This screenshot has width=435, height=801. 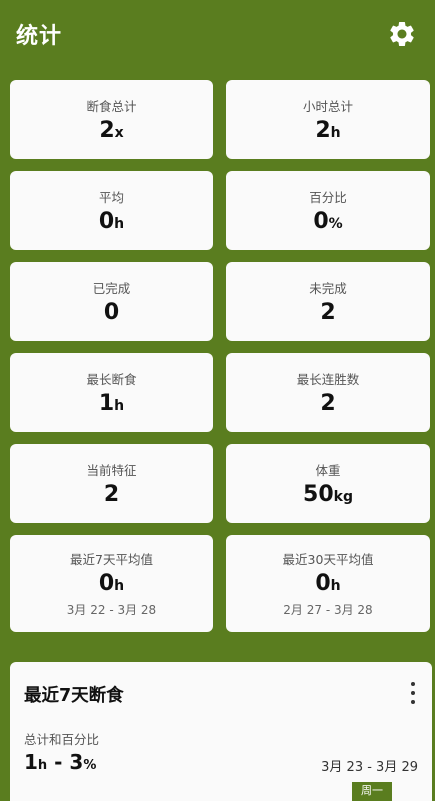 I want to click on stat-label: 断食总计, so click(x=111, y=106).